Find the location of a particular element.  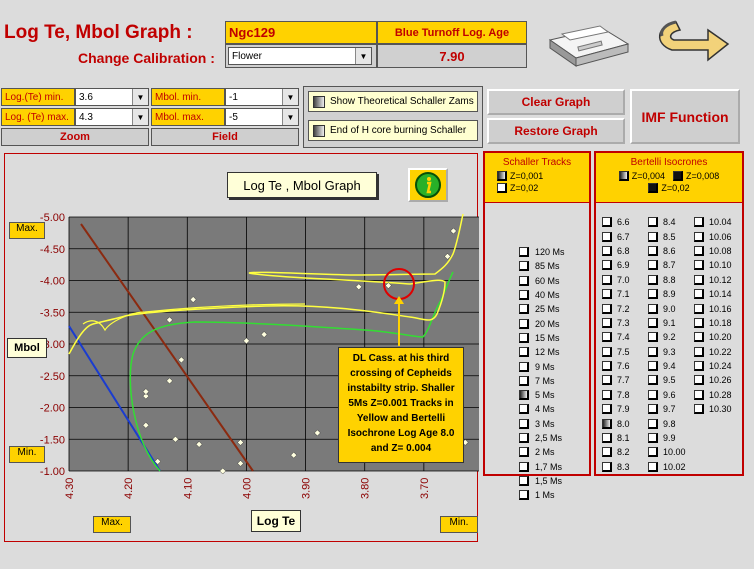

isochrone-checkbox: 10.18 is located at coordinates (713, 323).